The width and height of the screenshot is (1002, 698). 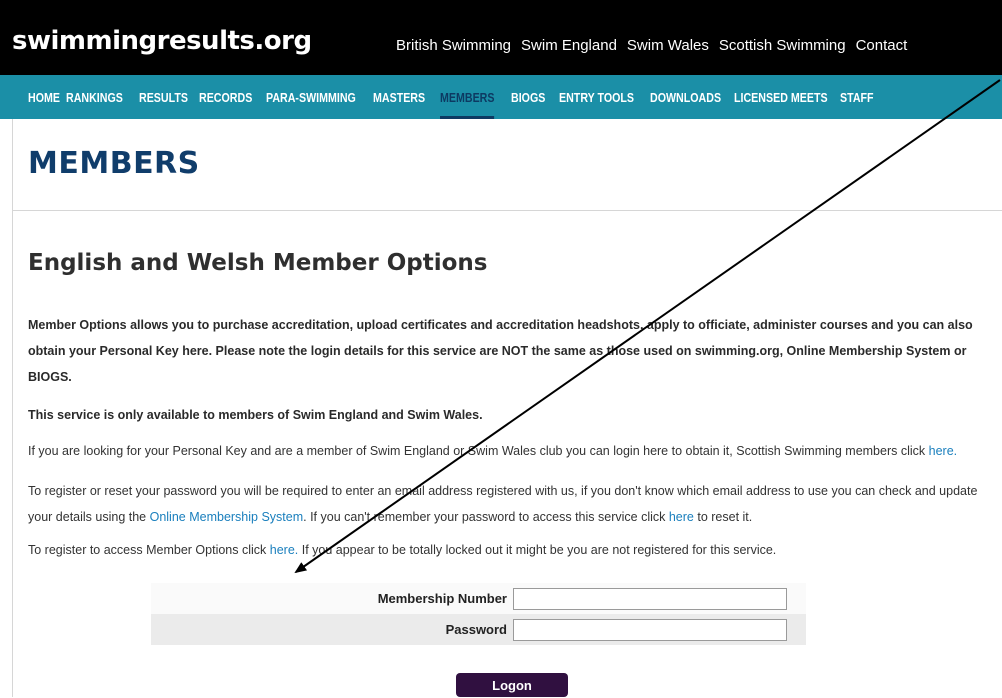 What do you see at coordinates (668, 45) in the screenshot?
I see `top-link-swim-wales: Swim Wales` at bounding box center [668, 45].